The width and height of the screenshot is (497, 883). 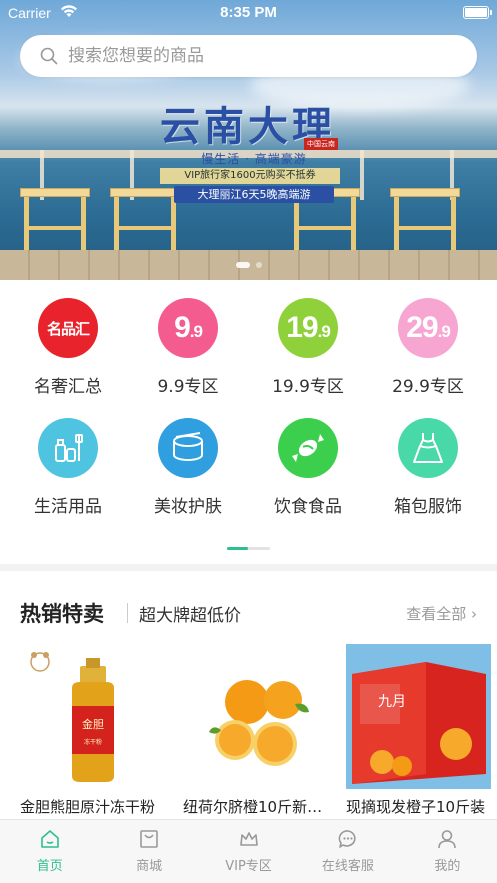 I want to click on category-label: 29.9专区, so click(x=428, y=387).